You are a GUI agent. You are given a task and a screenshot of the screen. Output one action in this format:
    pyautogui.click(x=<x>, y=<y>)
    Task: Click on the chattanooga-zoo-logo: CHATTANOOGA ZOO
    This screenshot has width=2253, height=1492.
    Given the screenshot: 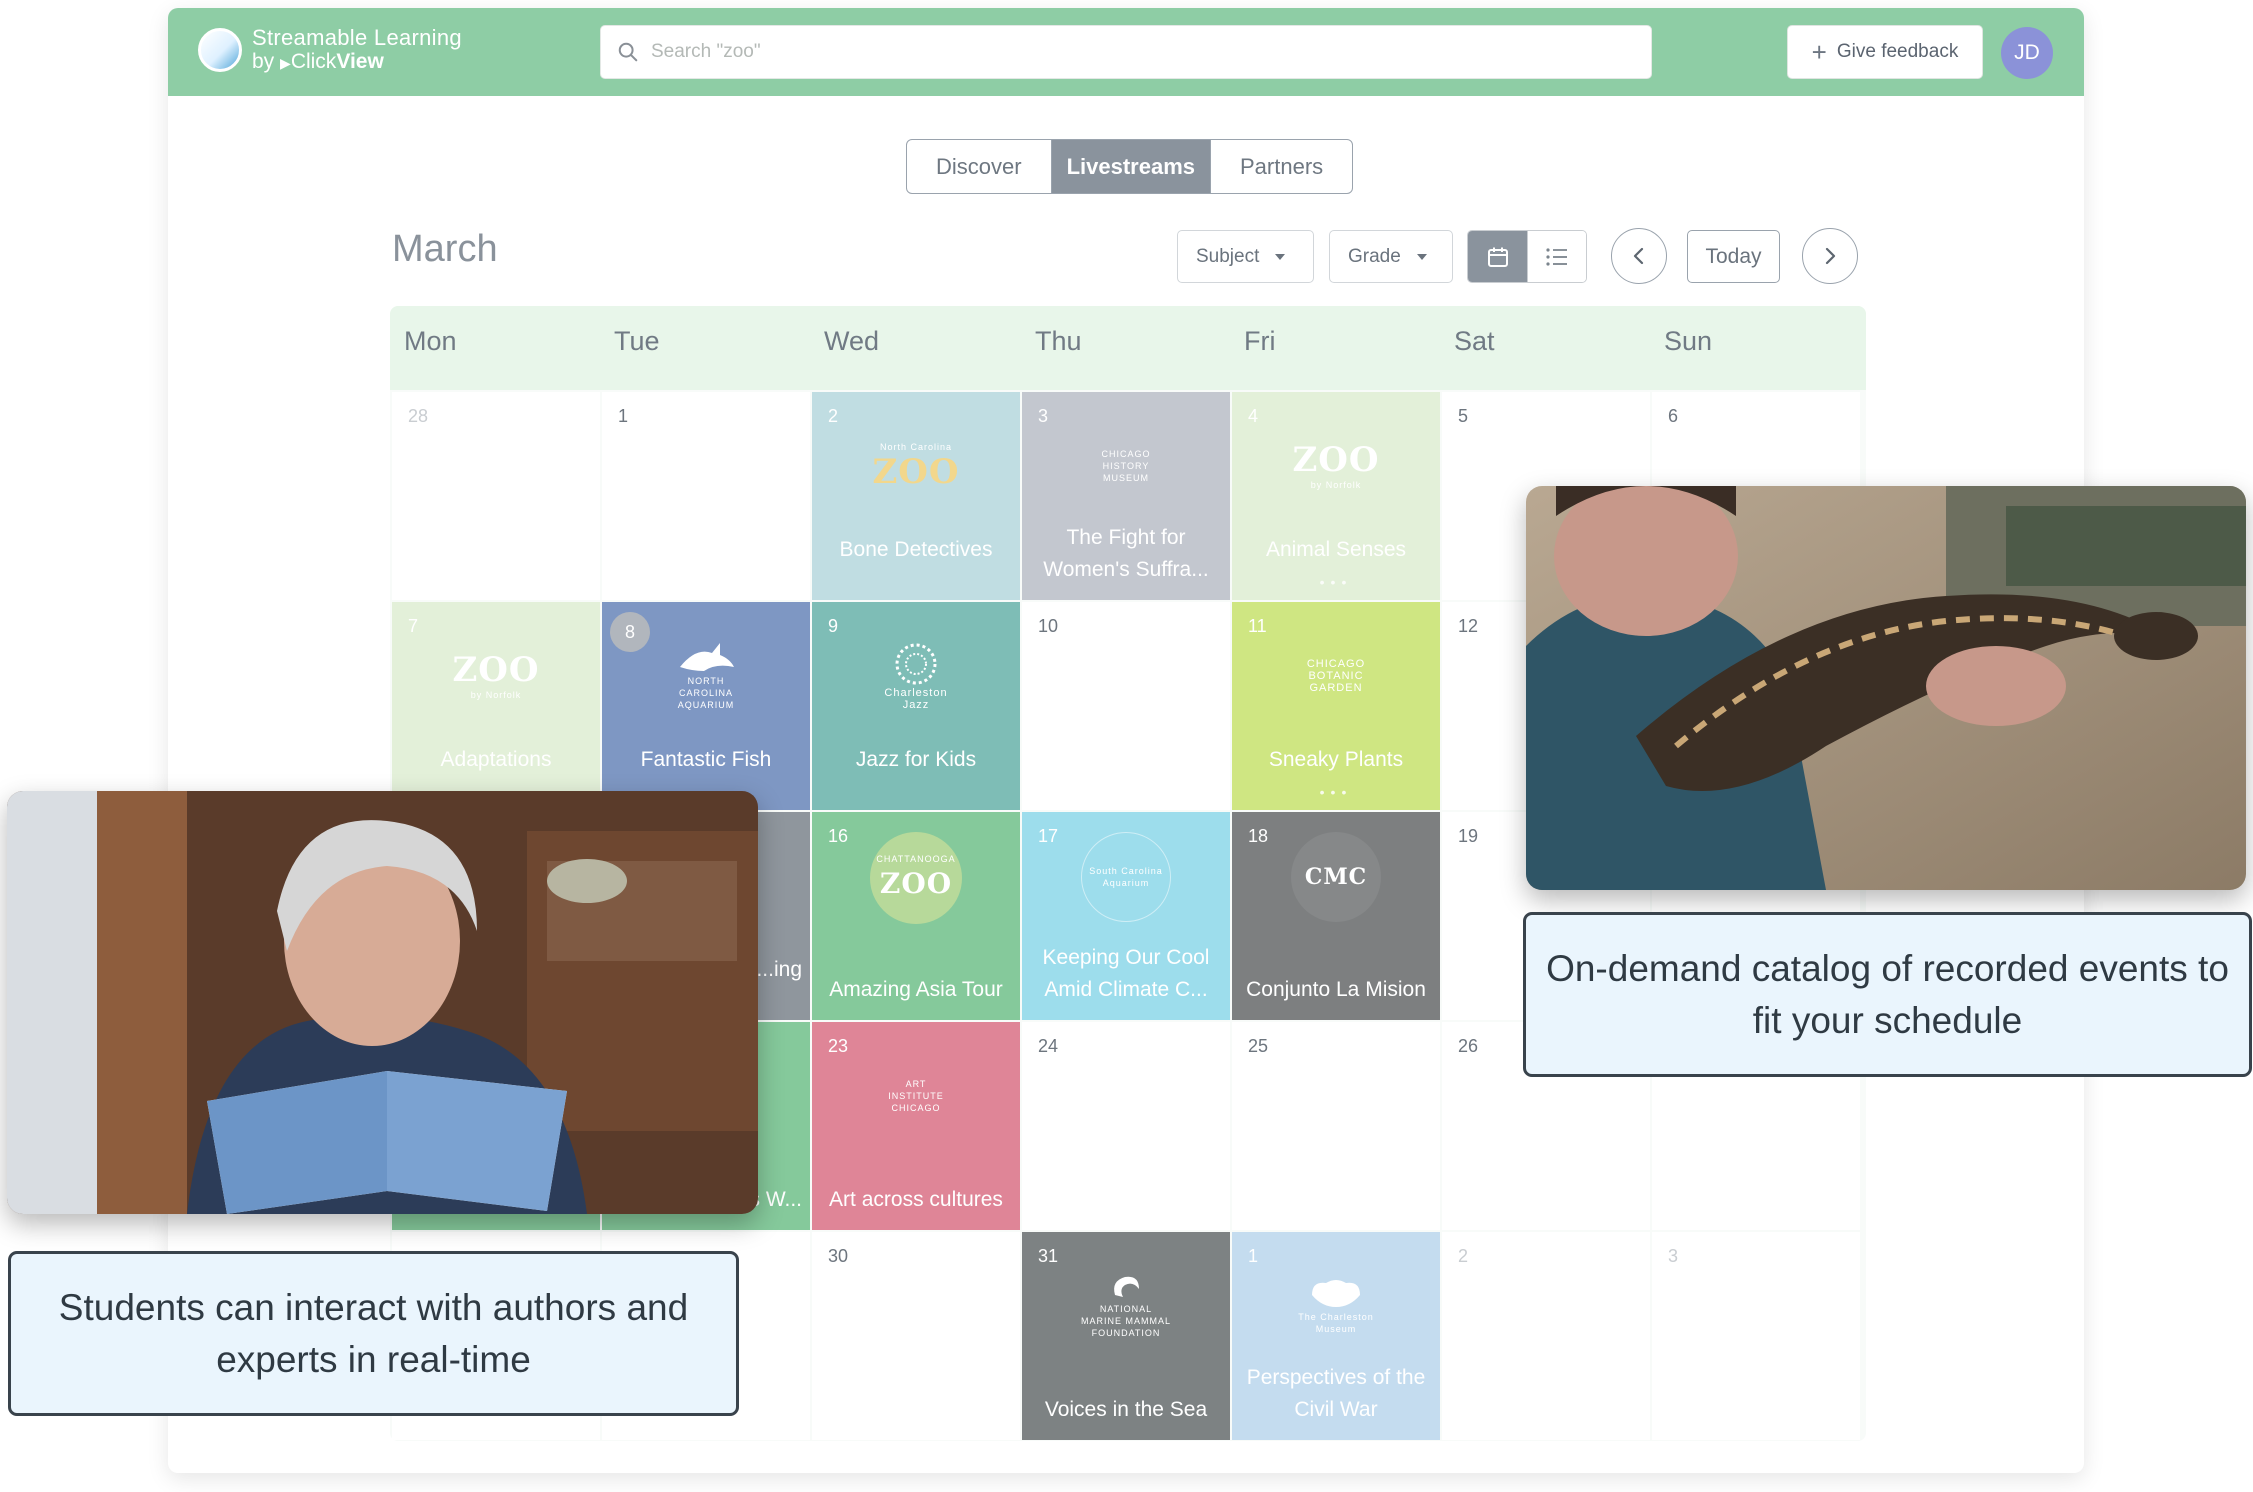 What is the action you would take?
    pyautogui.click(x=916, y=878)
    